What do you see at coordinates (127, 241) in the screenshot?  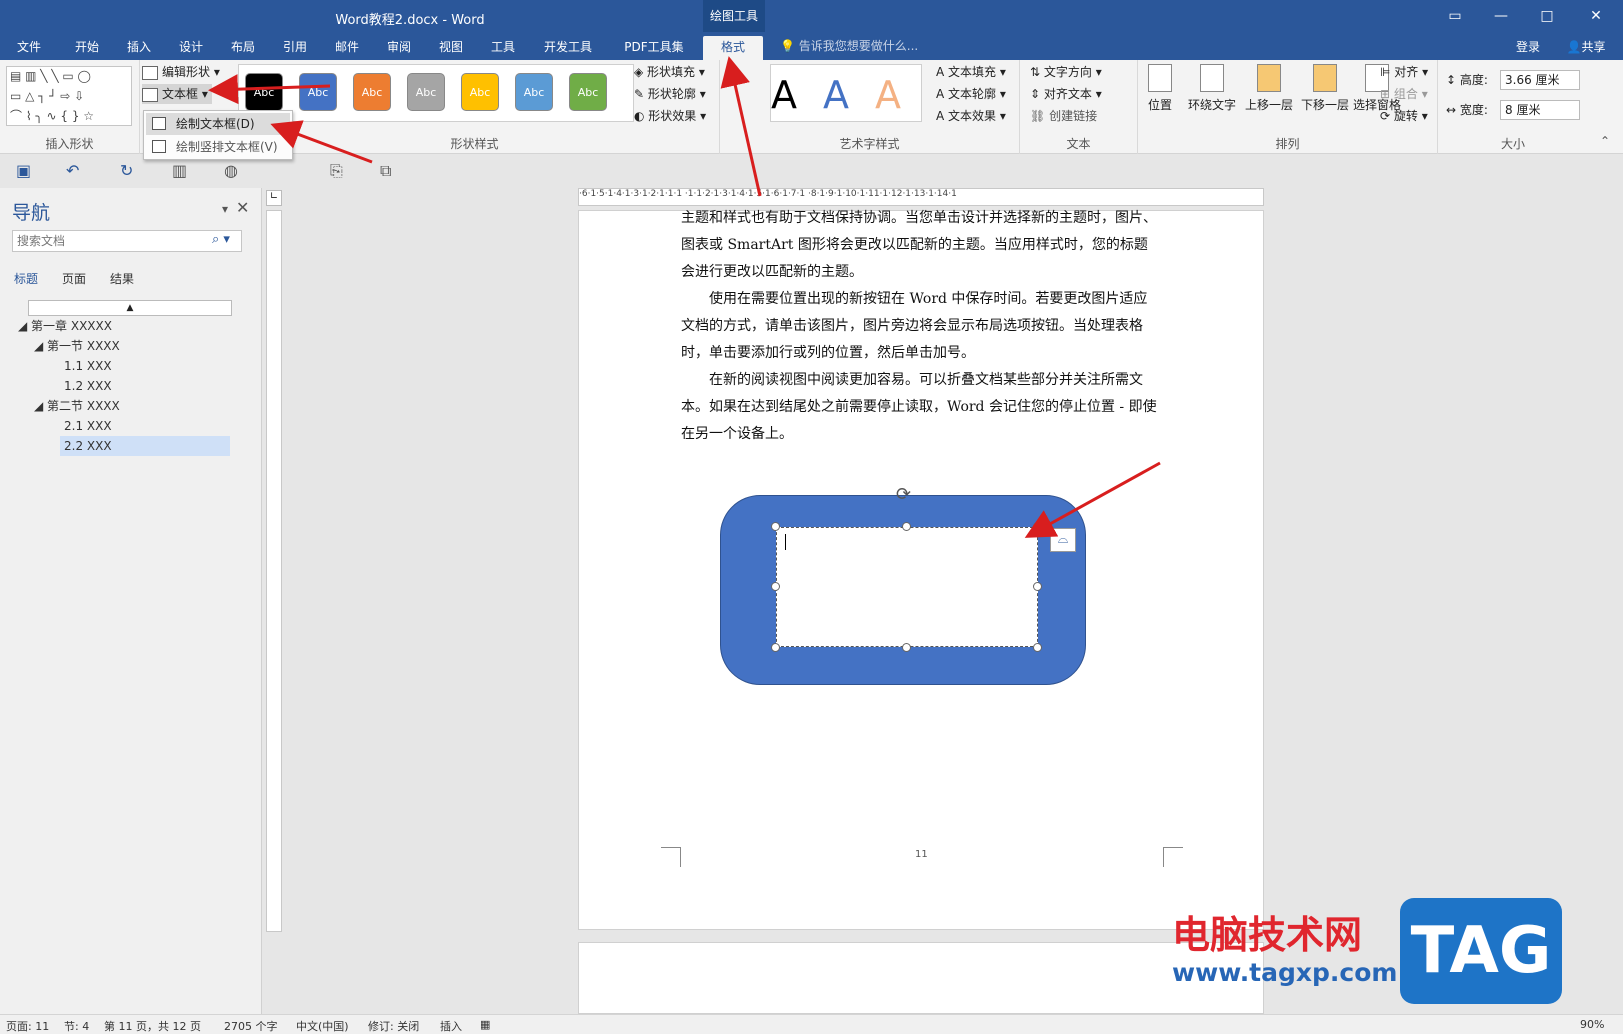 I see `nav-search-input: 搜索文档` at bounding box center [127, 241].